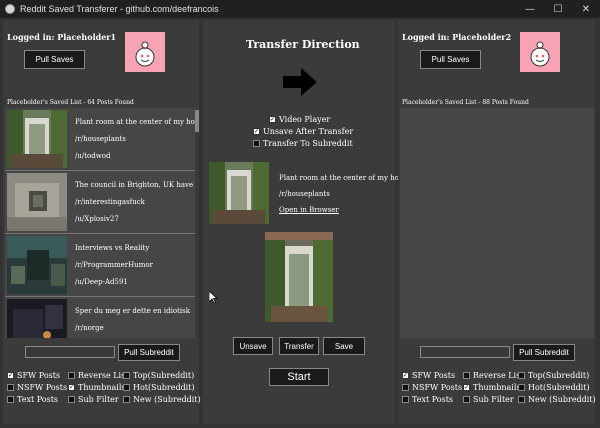 The height and width of the screenshot is (428, 600). What do you see at coordinates (465, 352) in the screenshot?
I see `right-subreddit-input` at bounding box center [465, 352].